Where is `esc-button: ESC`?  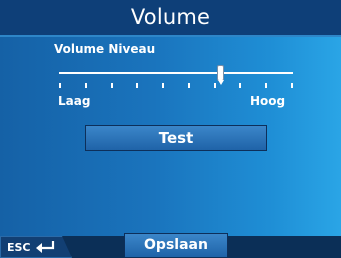 esc-button: ESC is located at coordinates (36, 247).